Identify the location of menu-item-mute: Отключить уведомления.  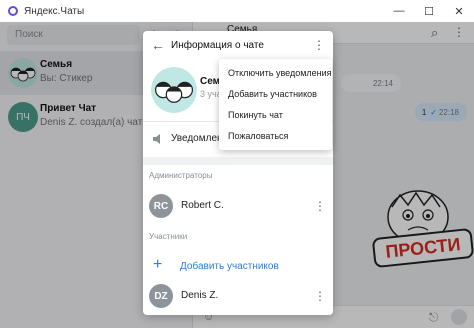
(275, 73).